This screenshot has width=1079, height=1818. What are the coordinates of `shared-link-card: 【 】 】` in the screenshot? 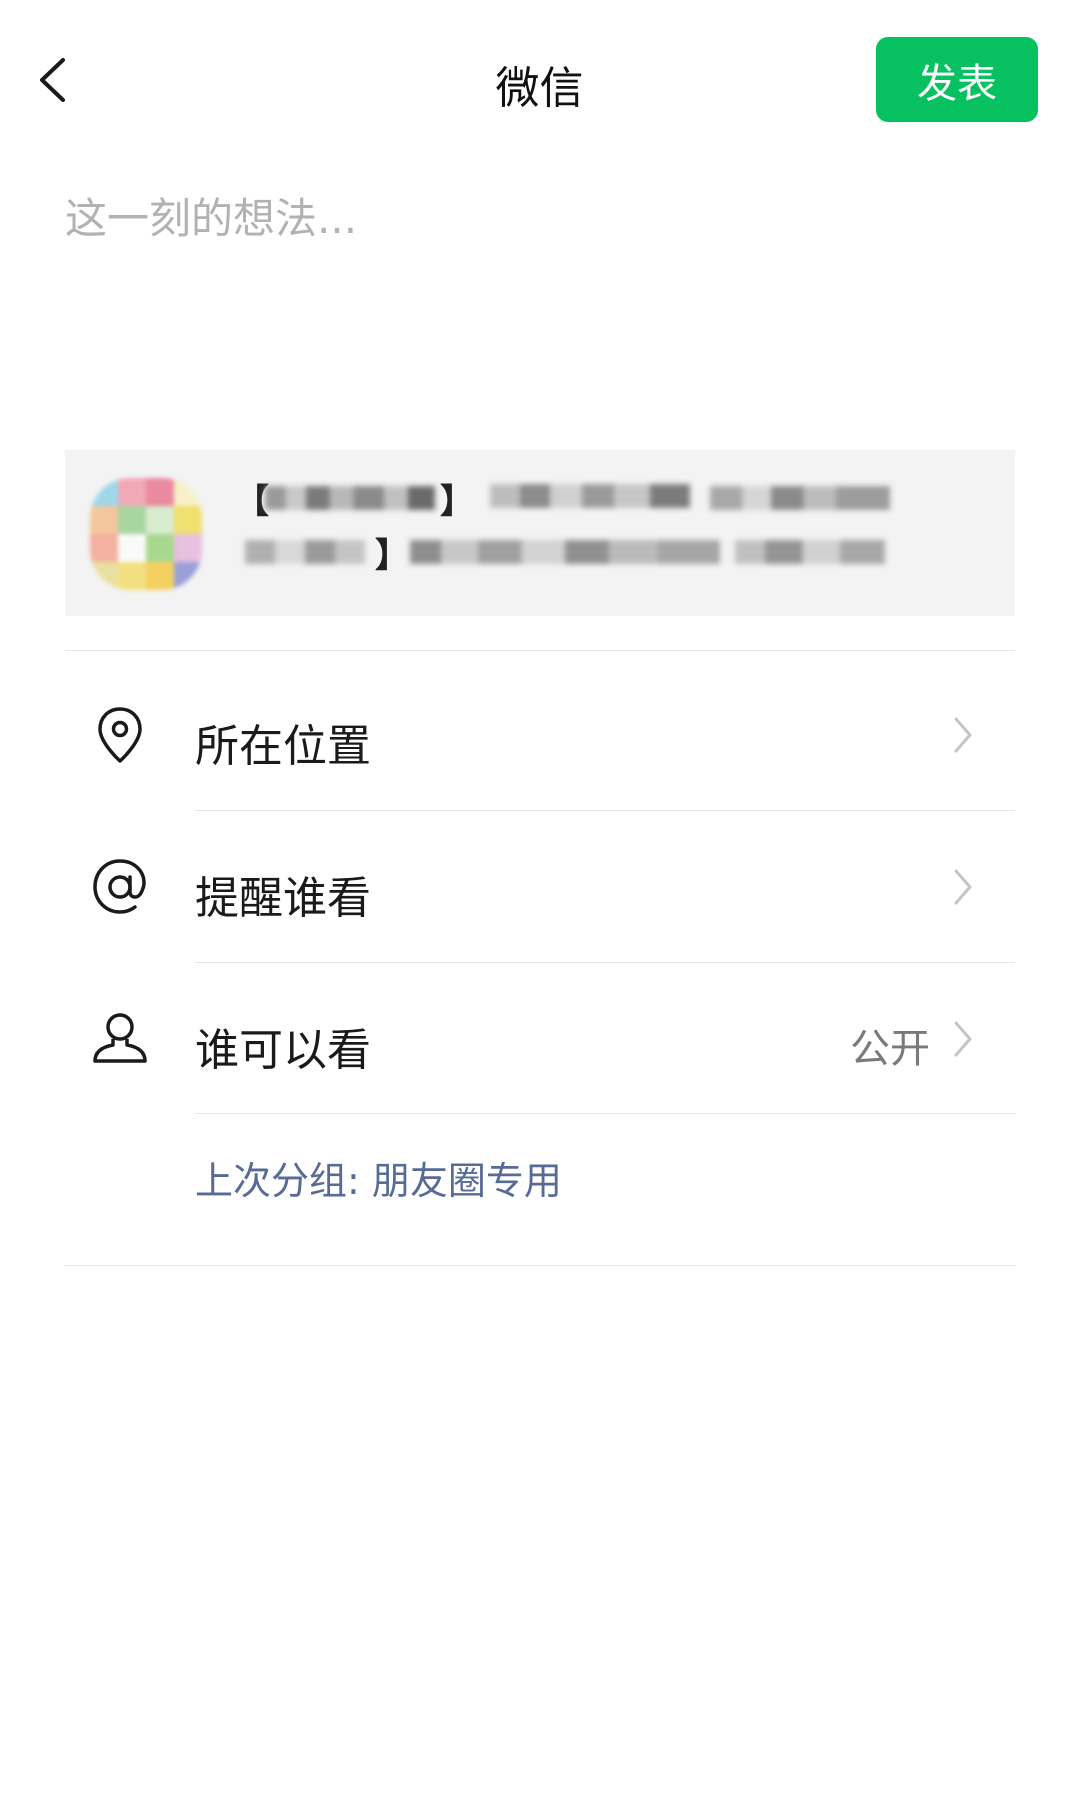 It's located at (540, 533).